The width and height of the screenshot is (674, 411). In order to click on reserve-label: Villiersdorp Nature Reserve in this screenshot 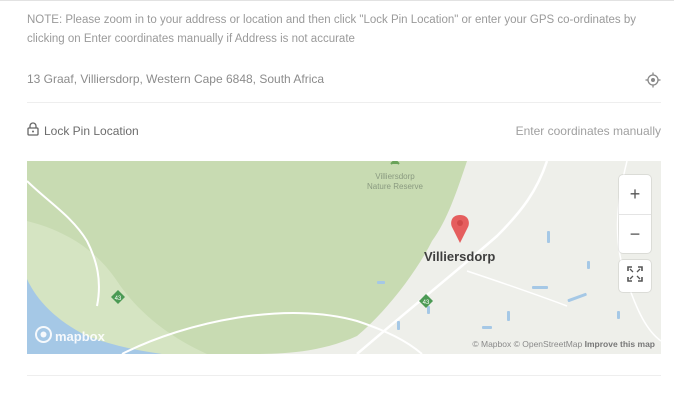, I will do `click(395, 181)`.